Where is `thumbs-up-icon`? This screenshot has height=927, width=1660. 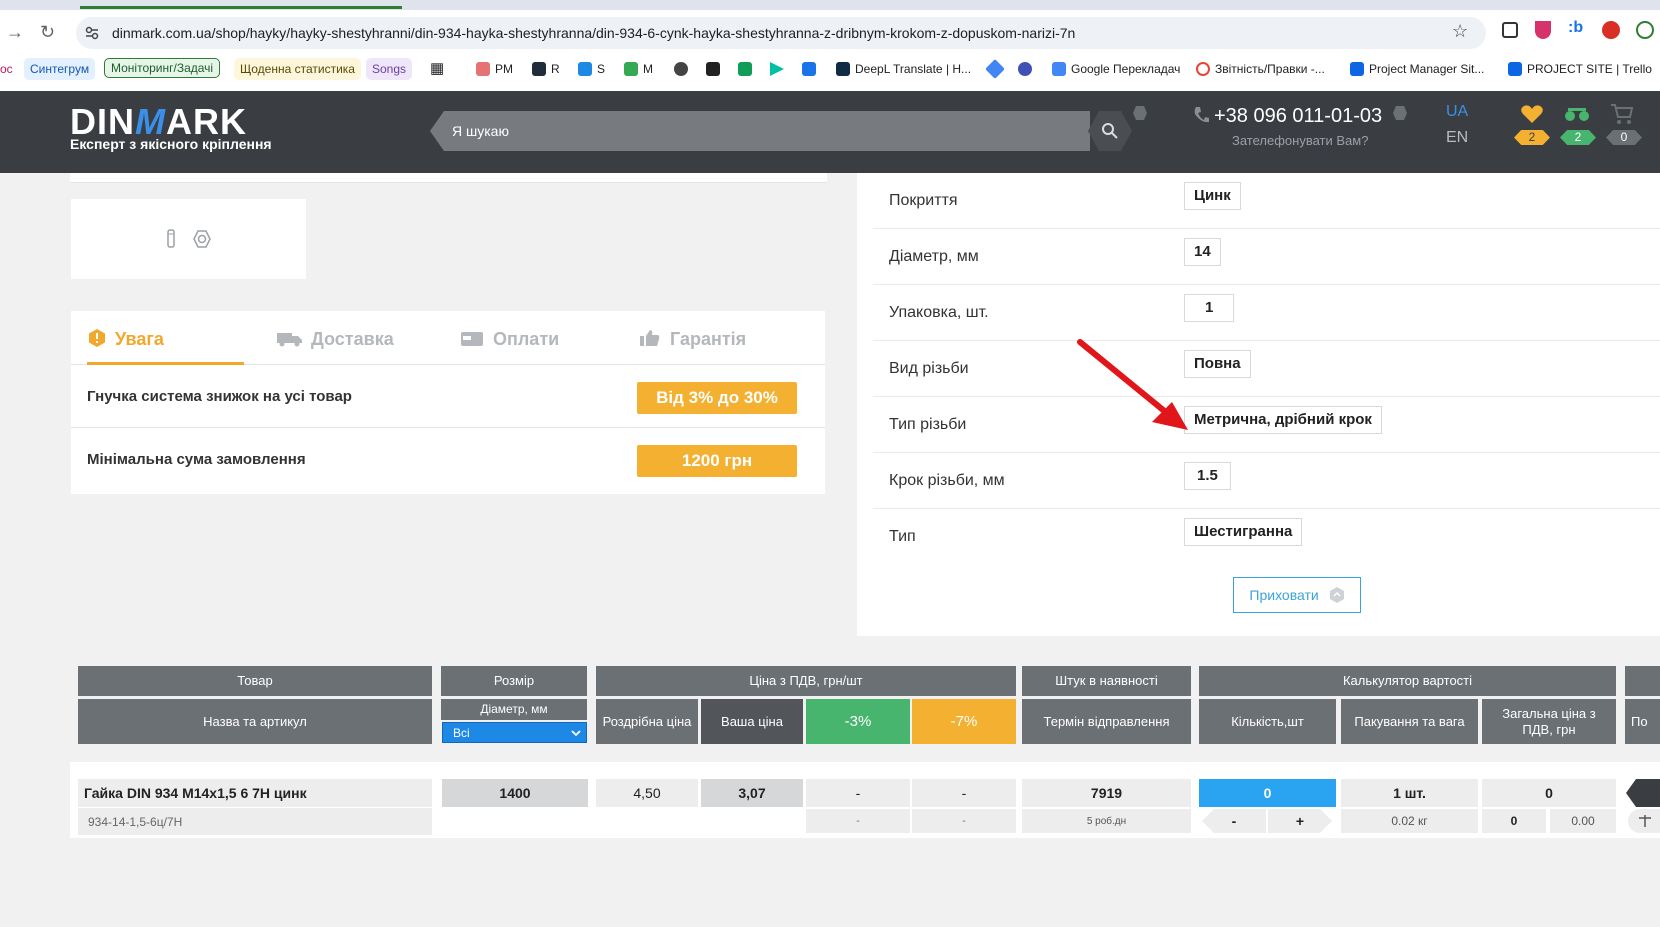 thumbs-up-icon is located at coordinates (650, 338).